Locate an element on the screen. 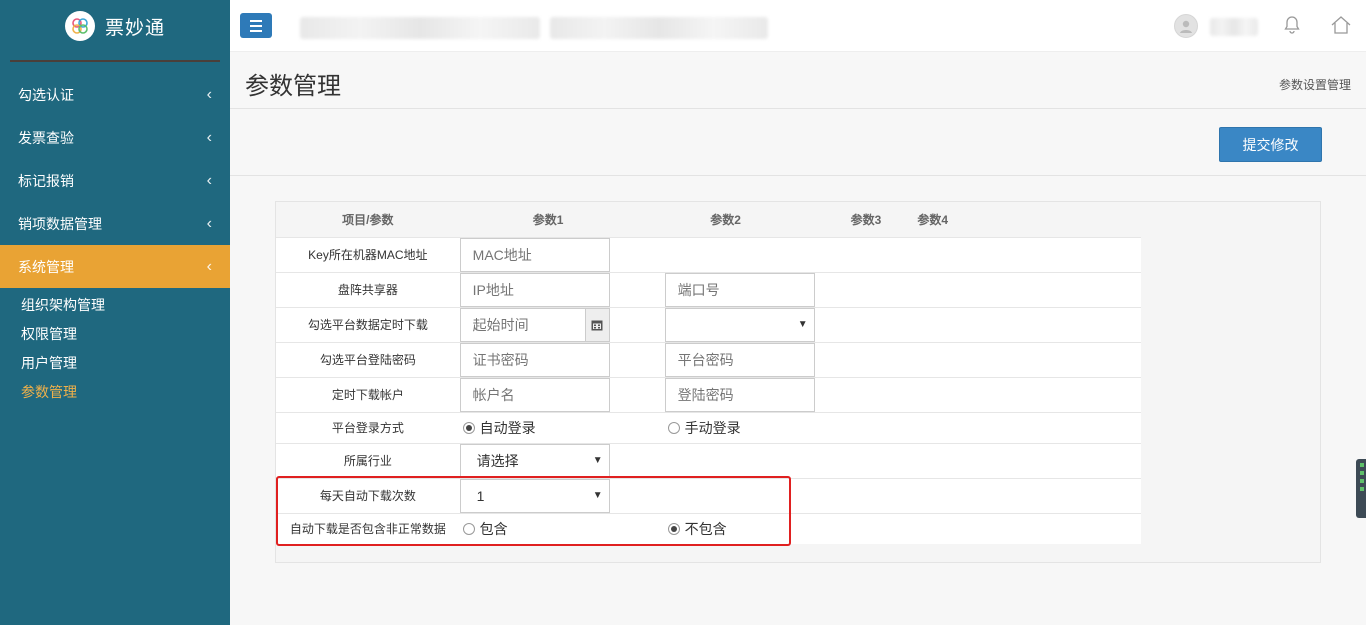 This screenshot has height=625, width=1366. submenu-item-params: 参数管理 is located at coordinates (115, 391).